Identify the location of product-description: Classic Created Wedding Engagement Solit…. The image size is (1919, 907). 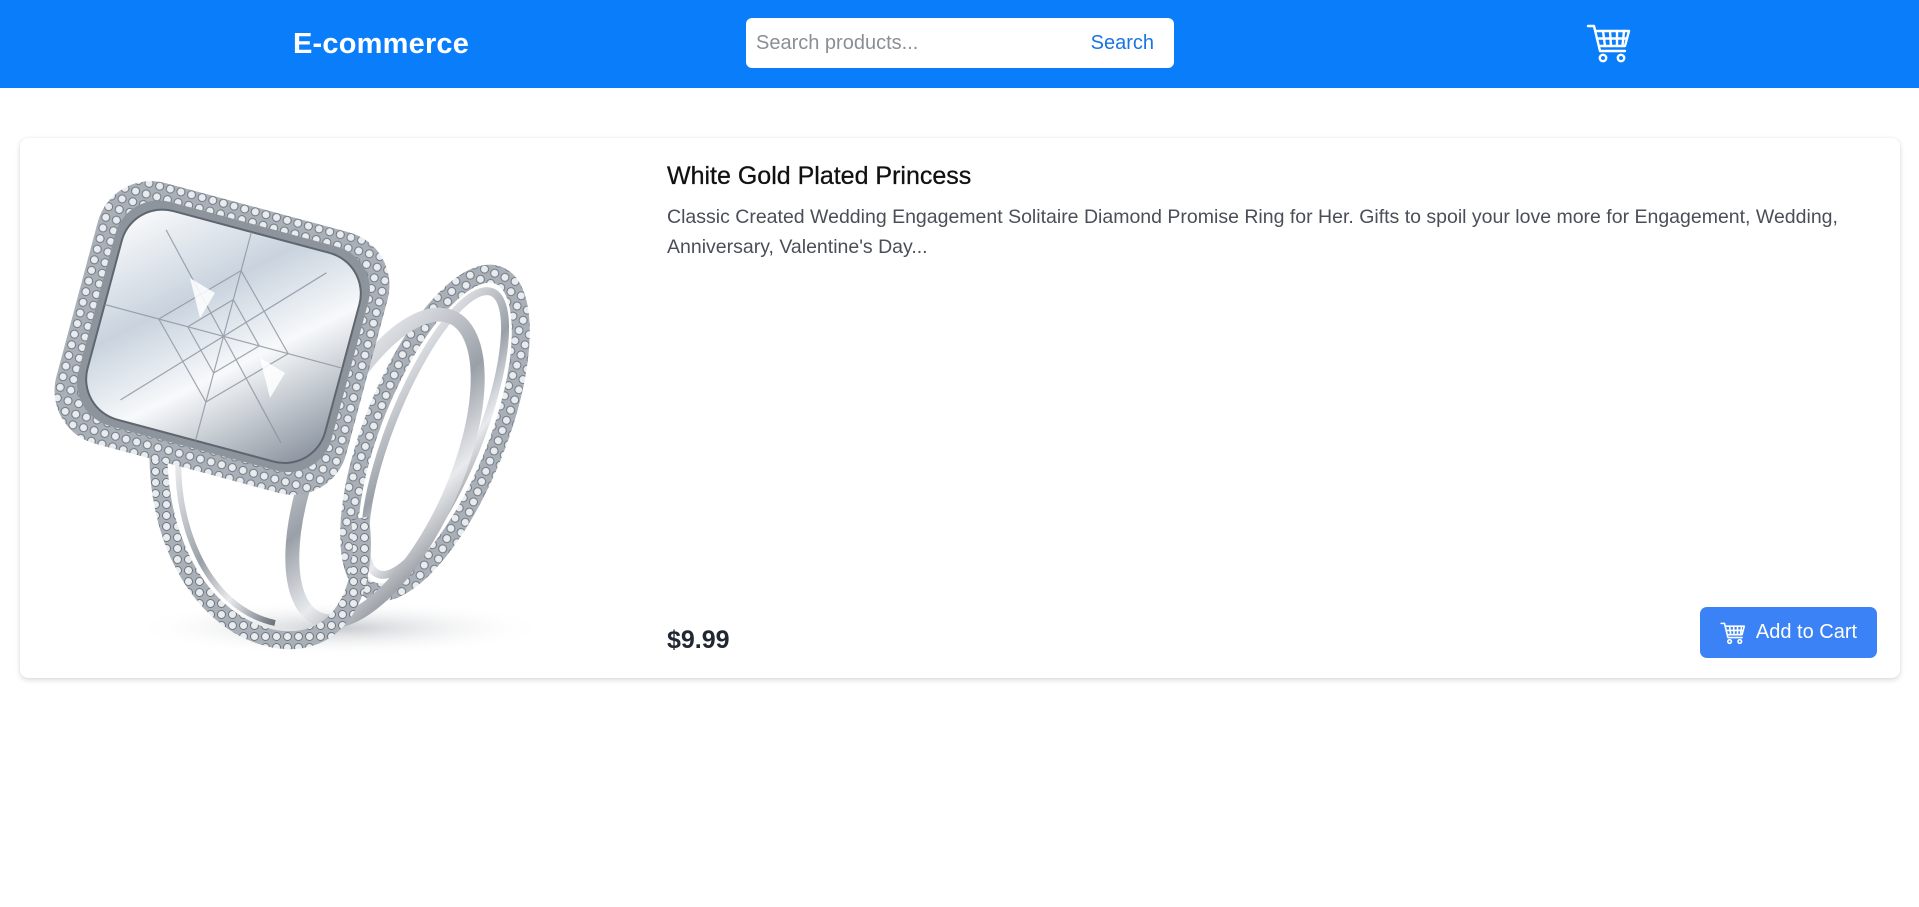
(1252, 232).